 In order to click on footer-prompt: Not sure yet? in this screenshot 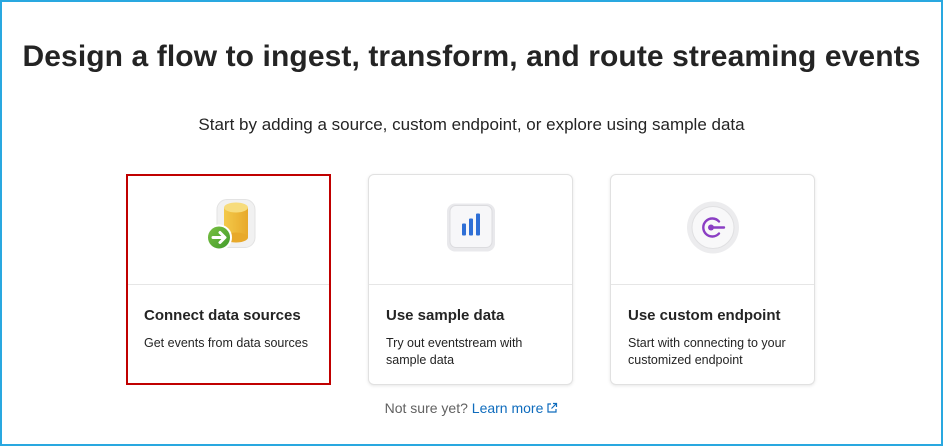, I will do `click(426, 408)`.